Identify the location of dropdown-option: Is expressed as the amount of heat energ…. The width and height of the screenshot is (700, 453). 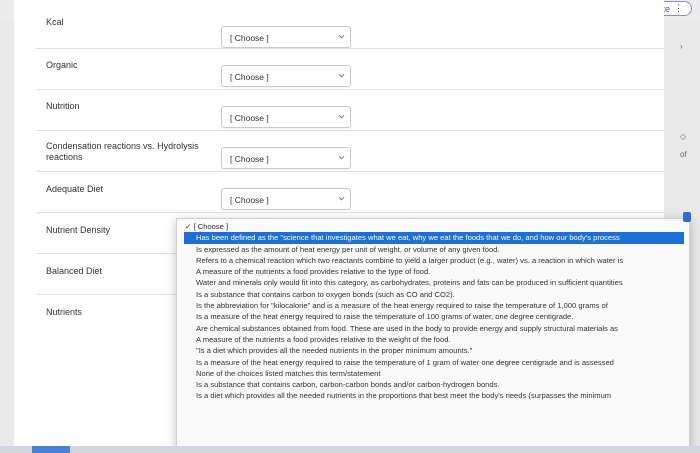
(433, 249).